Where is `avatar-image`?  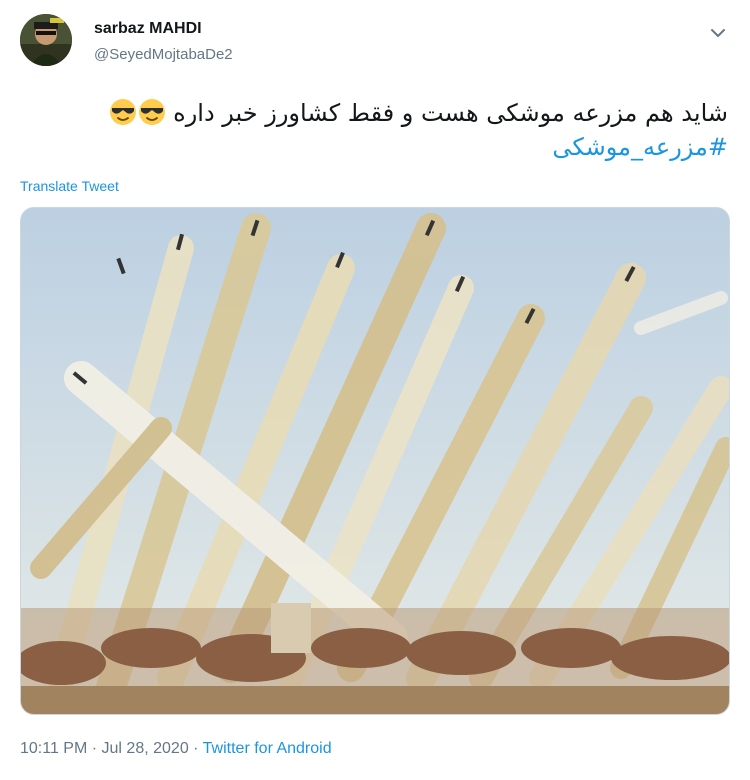
avatar-image is located at coordinates (46, 40).